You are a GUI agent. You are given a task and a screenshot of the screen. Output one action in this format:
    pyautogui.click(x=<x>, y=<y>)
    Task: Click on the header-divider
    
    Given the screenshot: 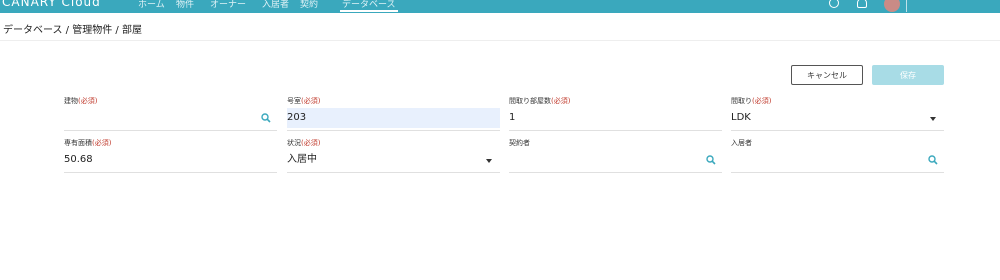 What is the action you would take?
    pyautogui.click(x=906, y=6)
    